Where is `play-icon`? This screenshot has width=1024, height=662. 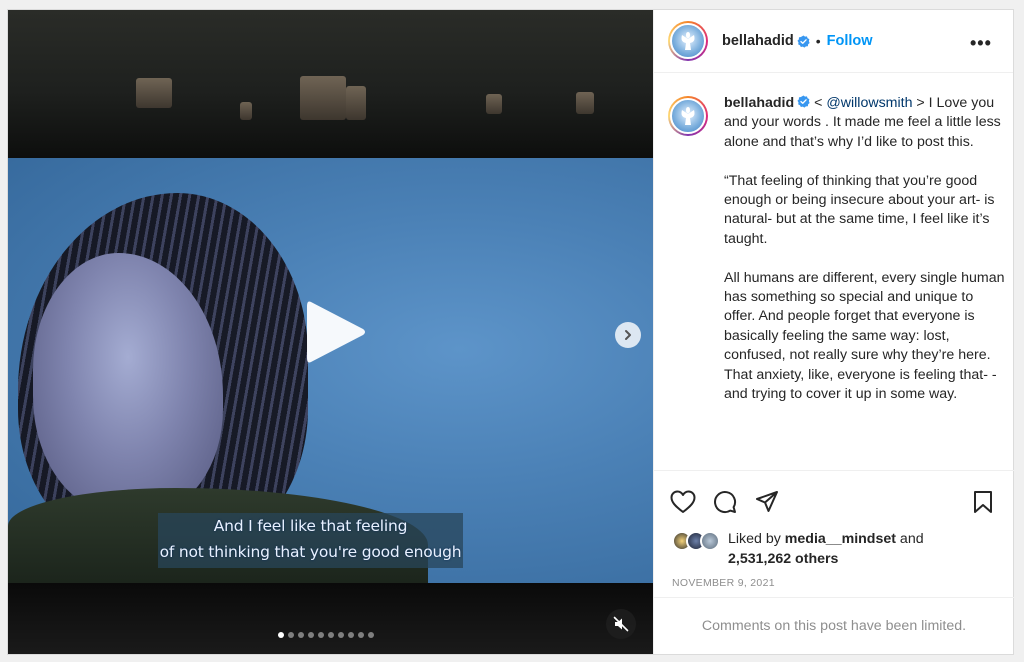 play-icon is located at coordinates (335, 332).